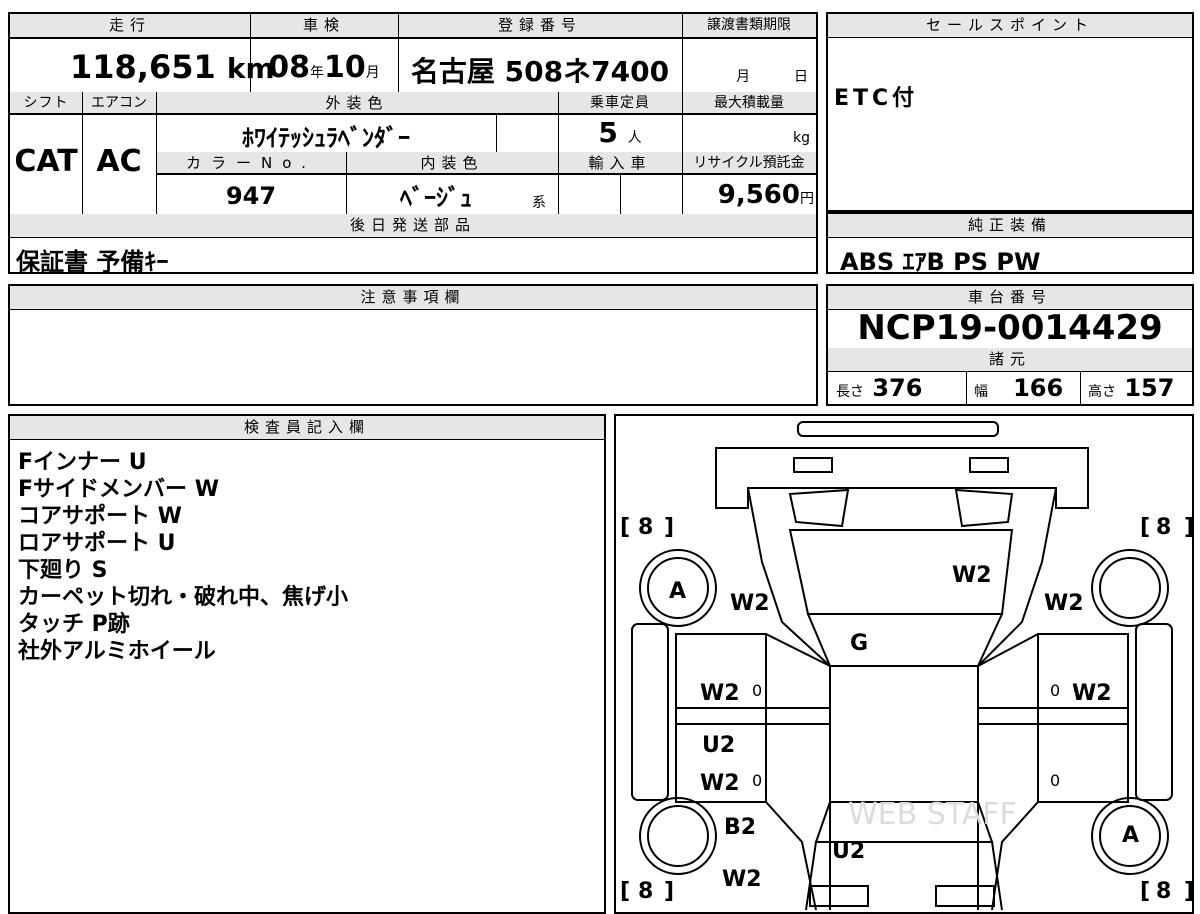 Image resolution: width=1200 pixels, height=914 pixels. What do you see at coordinates (413, 226) in the screenshot?
I see `later-parts-header: 後日発送部品` at bounding box center [413, 226].